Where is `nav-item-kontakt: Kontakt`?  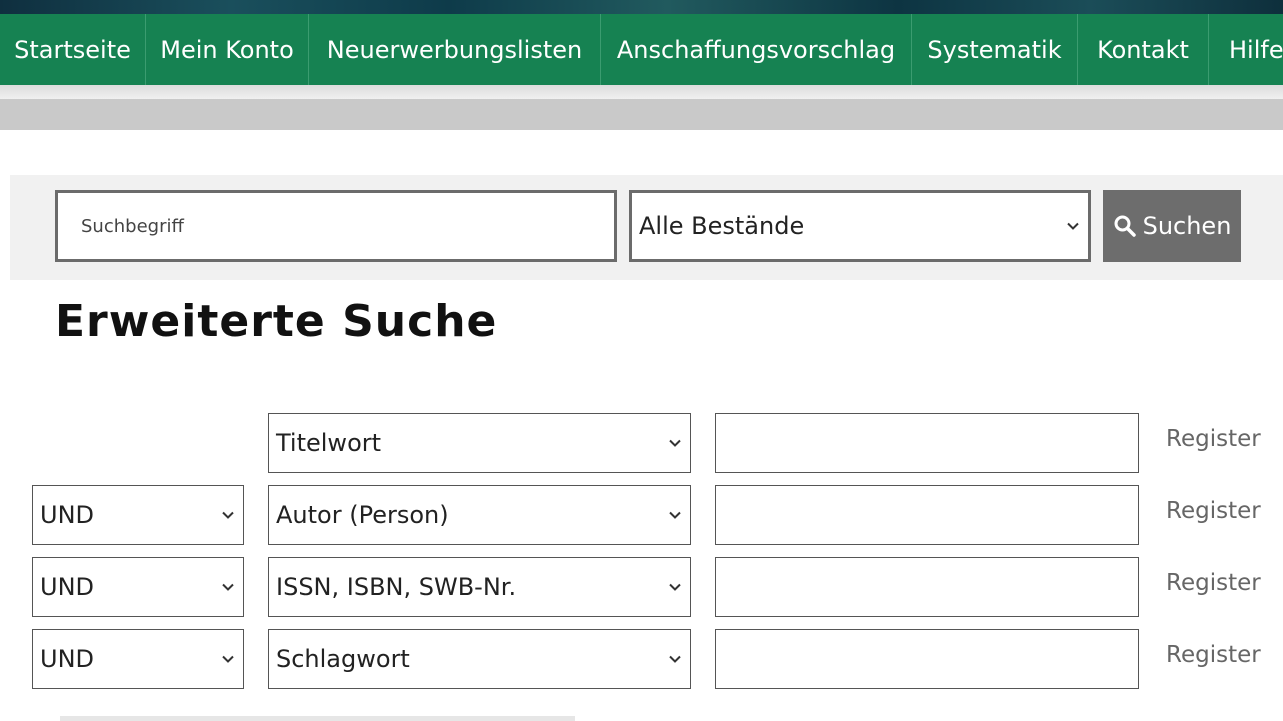 nav-item-kontakt: Kontakt is located at coordinates (1143, 49).